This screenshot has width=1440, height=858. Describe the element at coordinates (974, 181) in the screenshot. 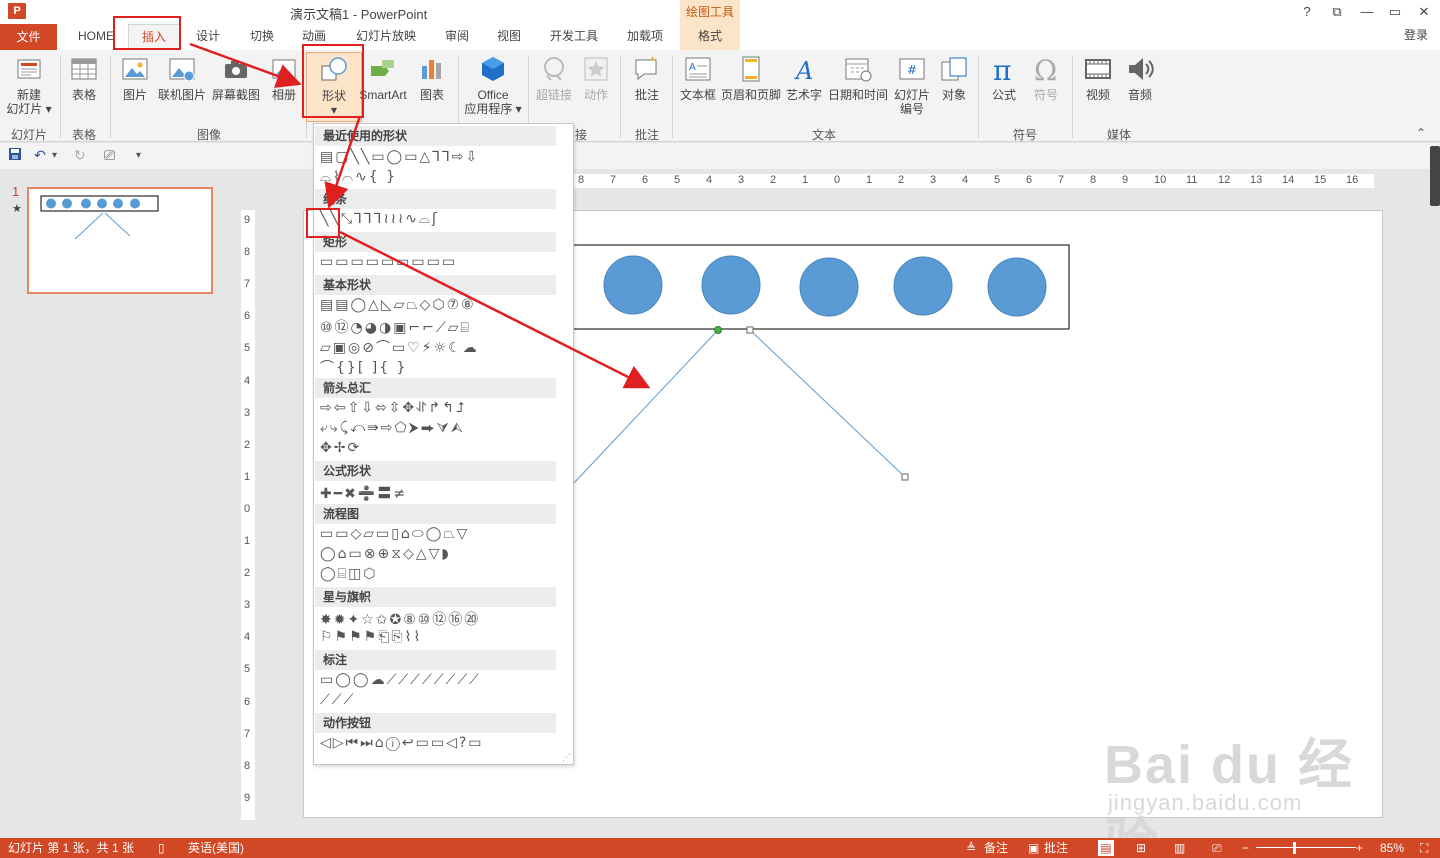

I see `horizontal-ruler: 8 7 6 5 4 3 2 1 0 1 2 3 4 5 6 7 8 9 10 11 12 13 14 15 16` at that location.